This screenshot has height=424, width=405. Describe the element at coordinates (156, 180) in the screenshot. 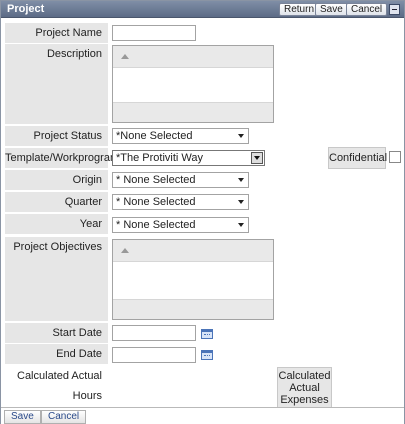

I see `origin-value: * None Selected` at that location.